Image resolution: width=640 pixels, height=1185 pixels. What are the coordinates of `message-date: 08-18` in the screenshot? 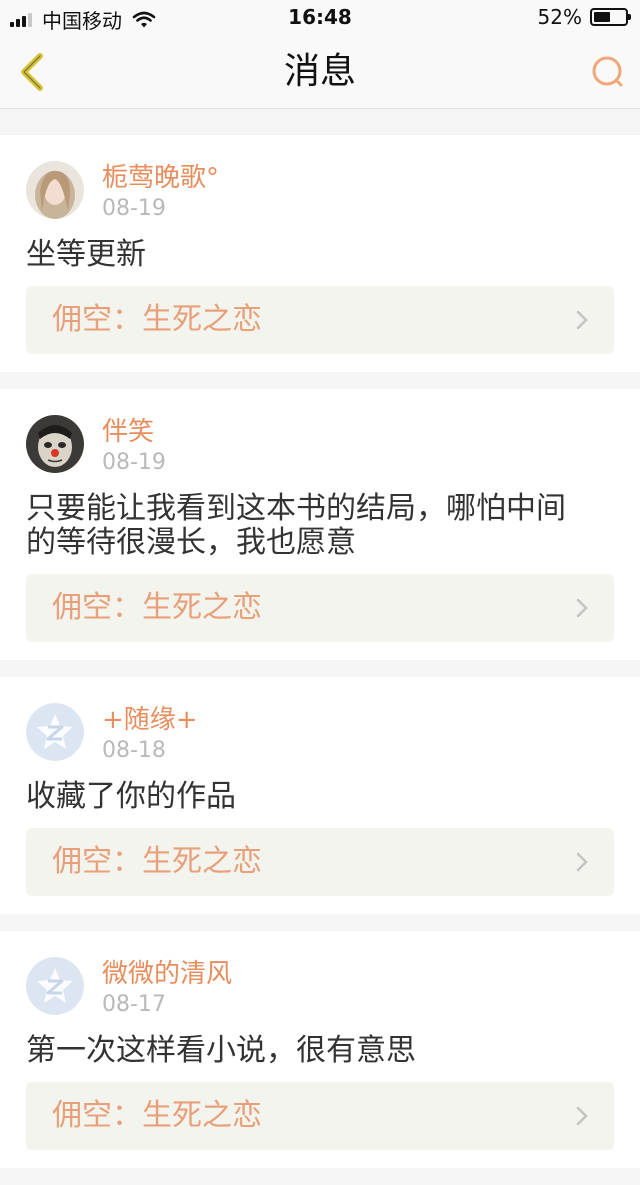 It's located at (134, 750).